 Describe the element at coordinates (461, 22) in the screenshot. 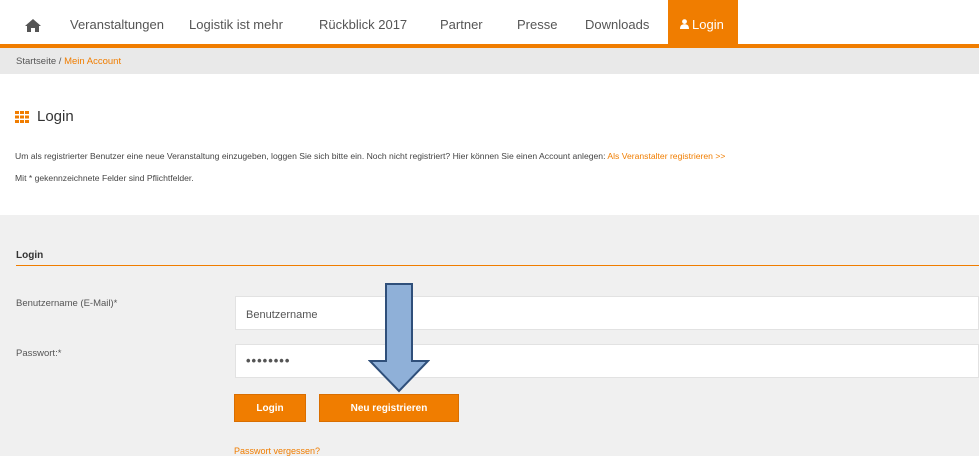

I see `nav-item-partner: Partner` at that location.